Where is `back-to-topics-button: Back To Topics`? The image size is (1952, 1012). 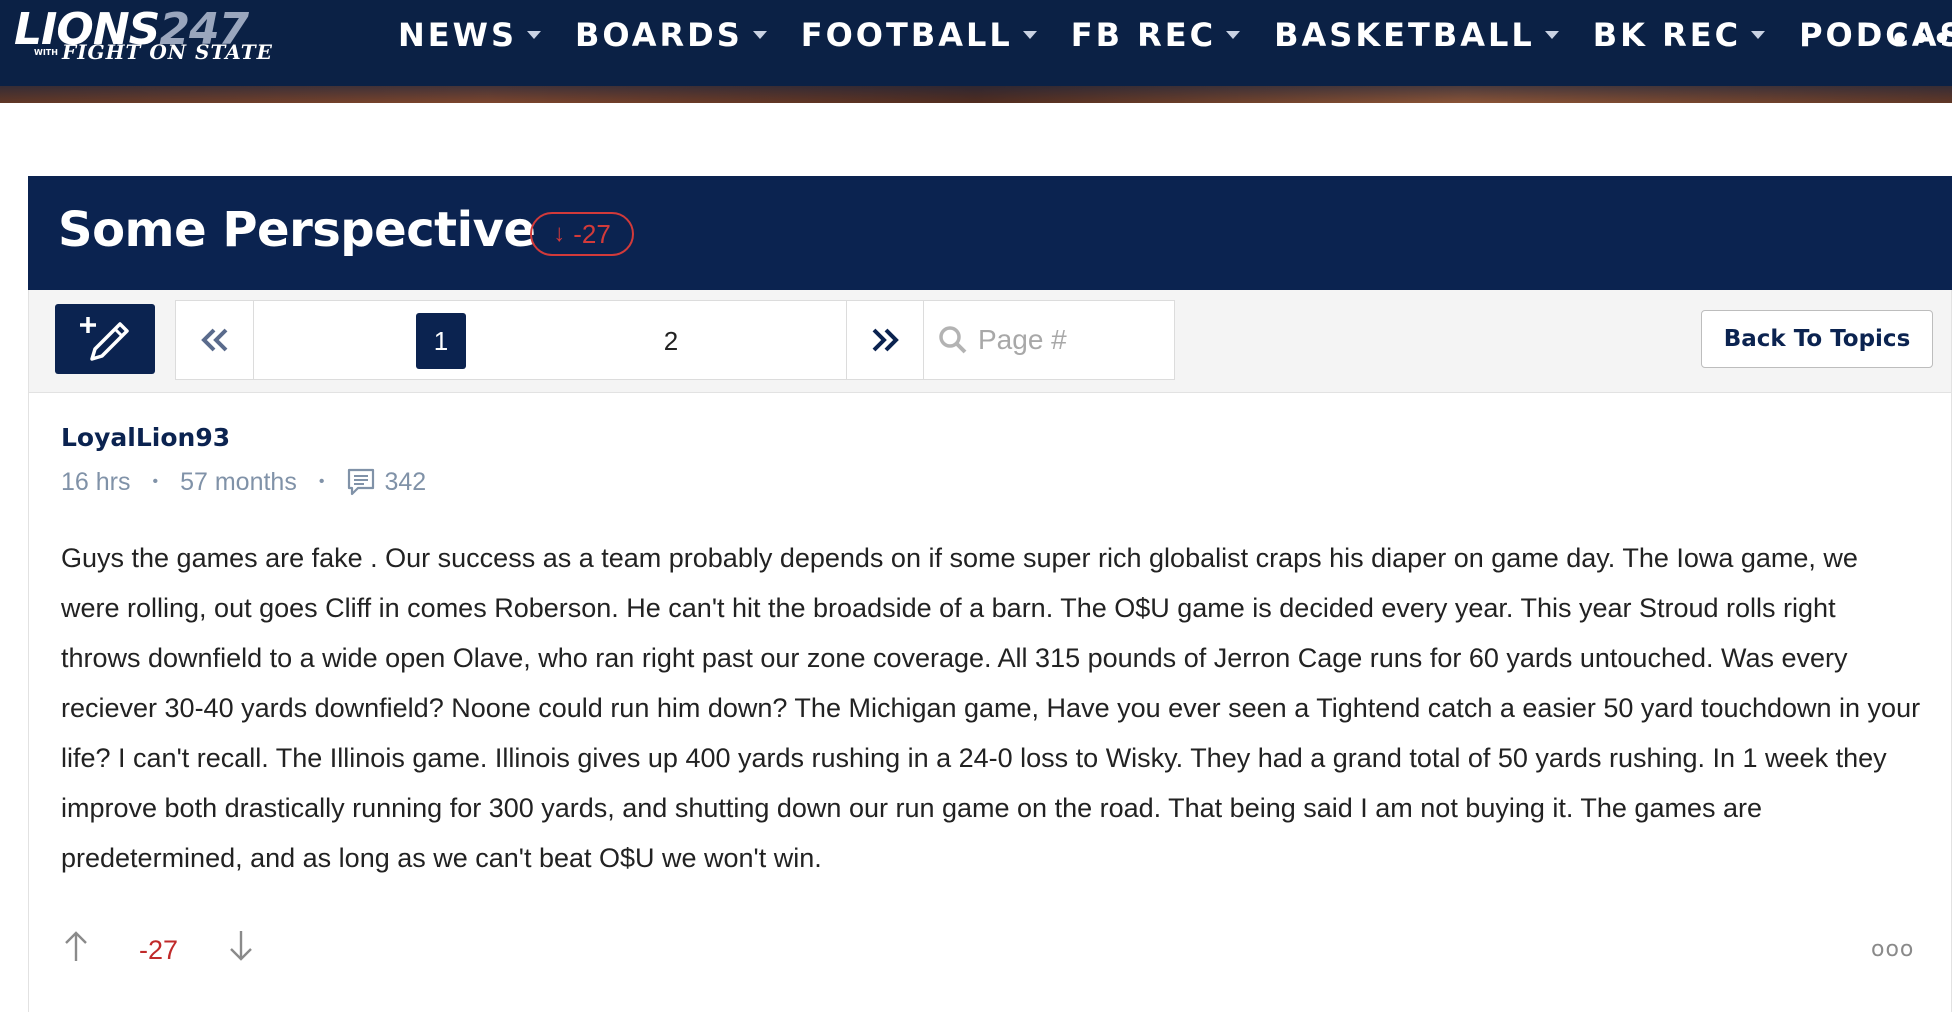 back-to-topics-button: Back To Topics is located at coordinates (1817, 339).